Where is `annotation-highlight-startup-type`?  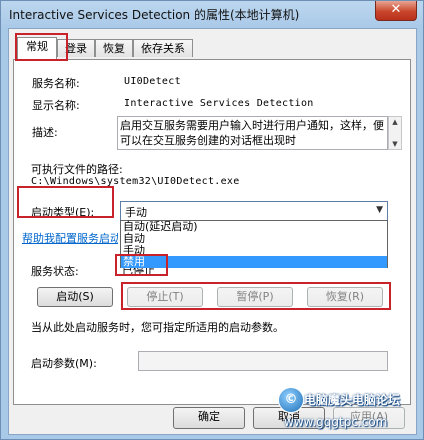
annotation-highlight-startup-type is located at coordinates (65, 202).